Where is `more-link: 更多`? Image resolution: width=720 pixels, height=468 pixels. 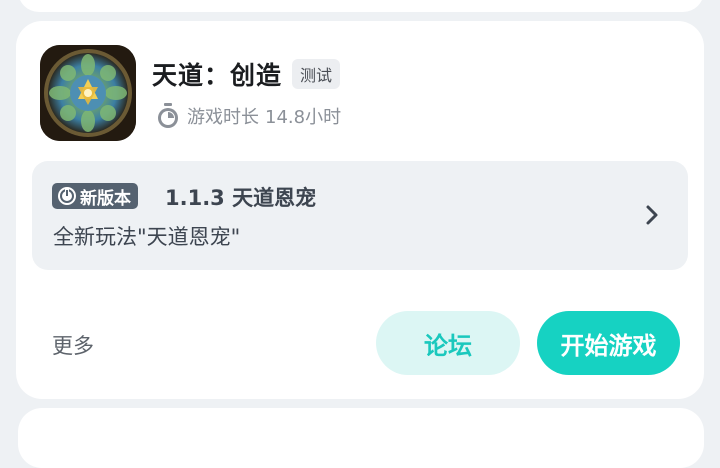 more-link: 更多 is located at coordinates (73, 345).